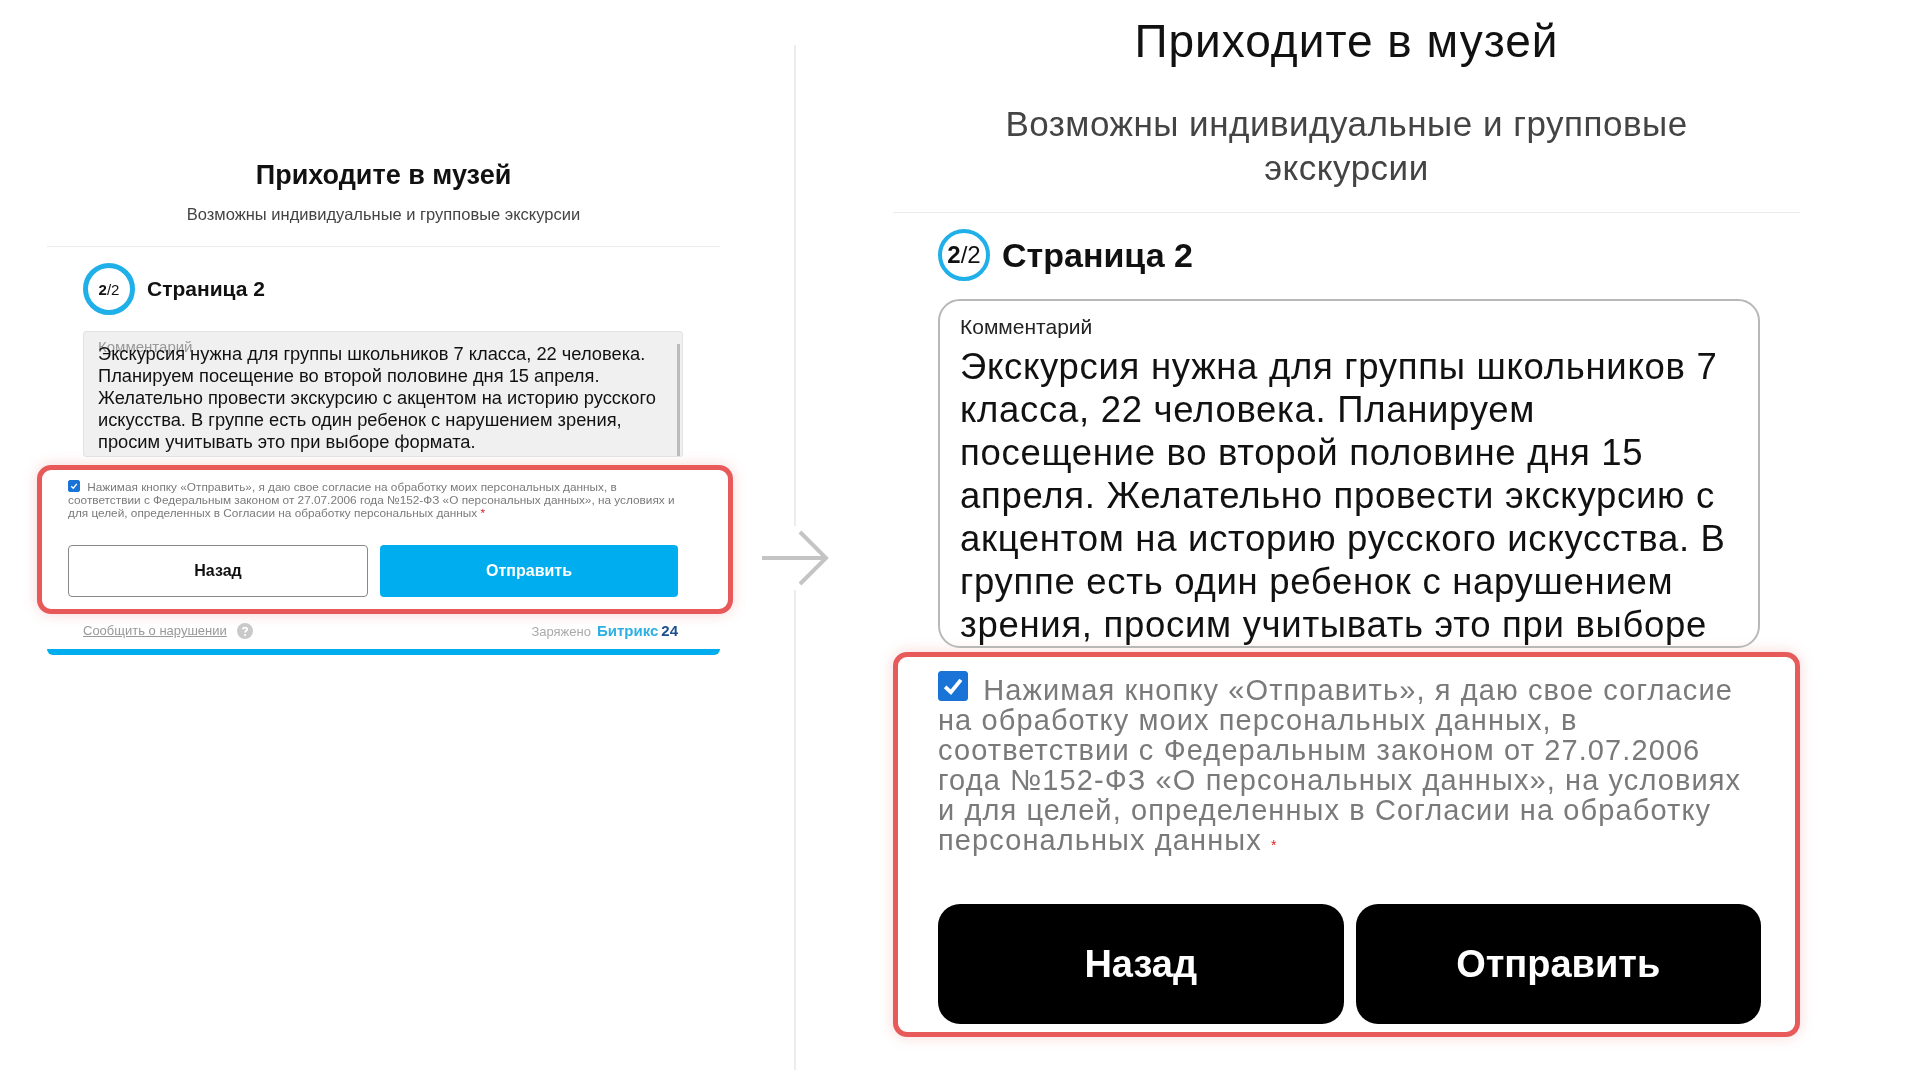 This screenshot has width=1920, height=1086. What do you see at coordinates (1558, 964) in the screenshot?
I see `submit-button: Отправить` at bounding box center [1558, 964].